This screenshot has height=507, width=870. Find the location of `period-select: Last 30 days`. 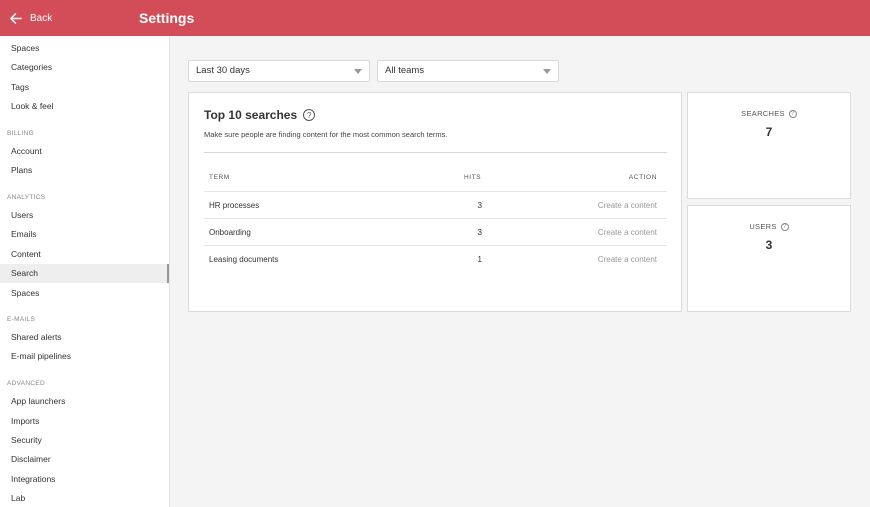

period-select: Last 30 days is located at coordinates (279, 71).